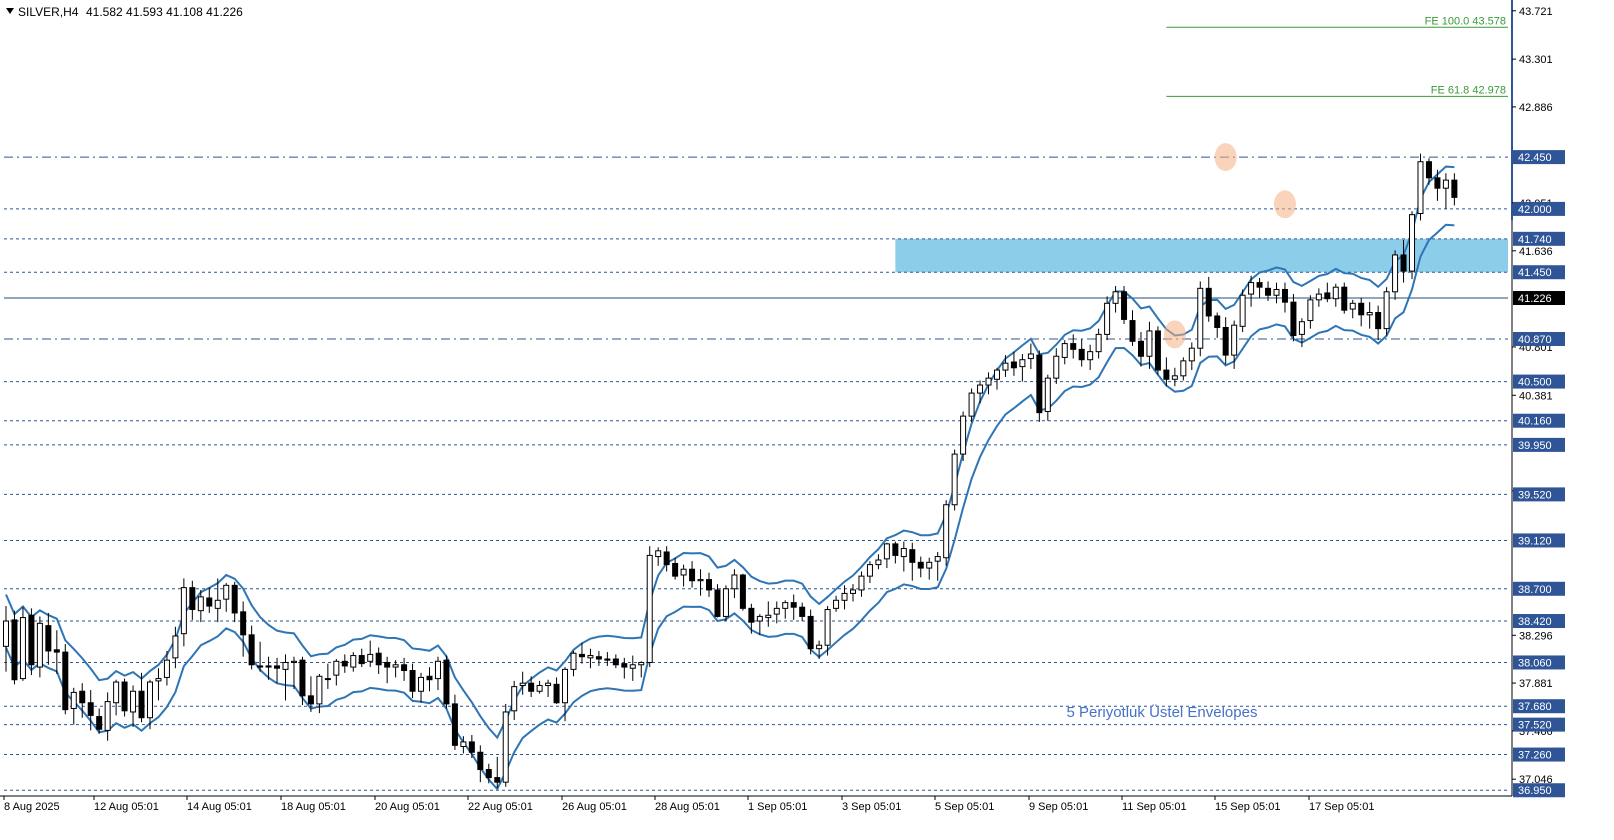  Describe the element at coordinates (164, 12) in the screenshot. I see `ohlc-readout: 41.582 41.593 41.108 41.226` at that location.